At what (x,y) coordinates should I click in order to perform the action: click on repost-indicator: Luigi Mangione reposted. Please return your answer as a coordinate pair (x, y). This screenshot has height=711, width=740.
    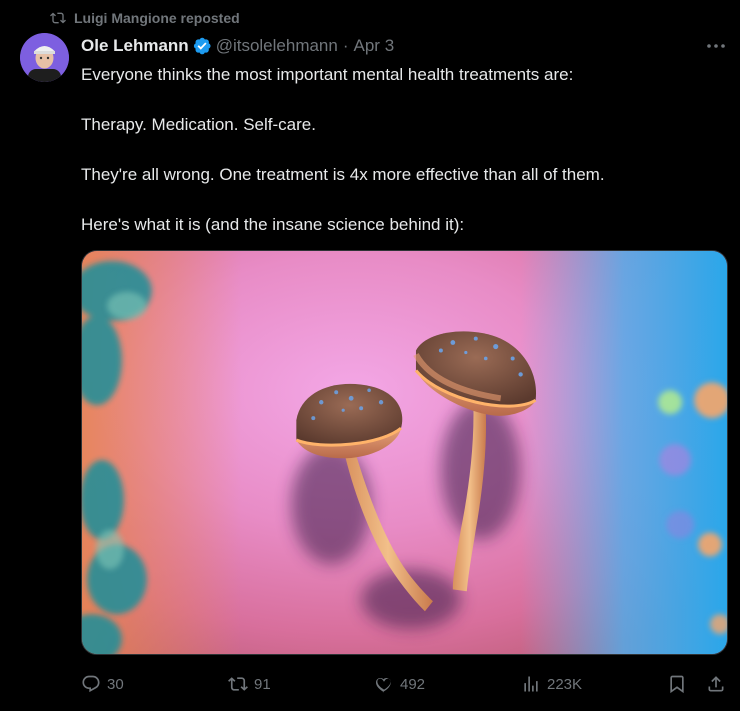
    Looking at the image, I should click on (145, 18).